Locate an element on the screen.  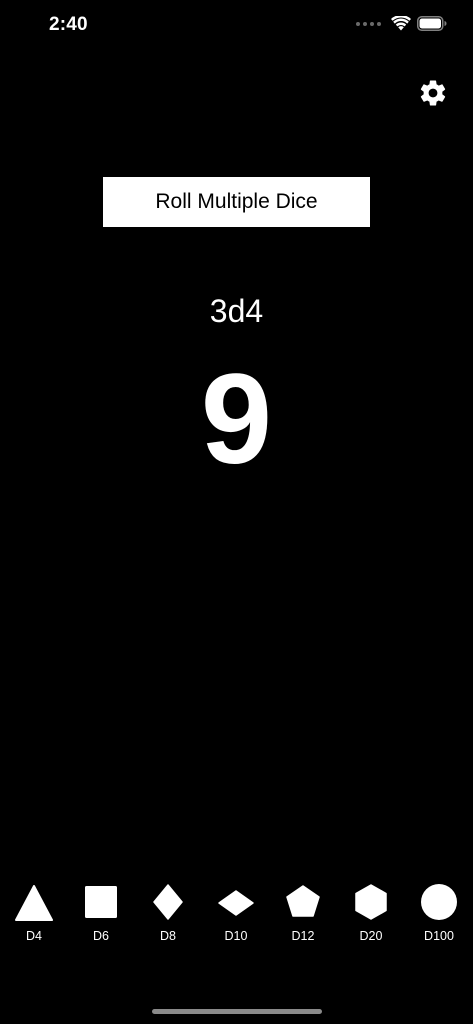
d12-button: D12 is located at coordinates (303, 913).